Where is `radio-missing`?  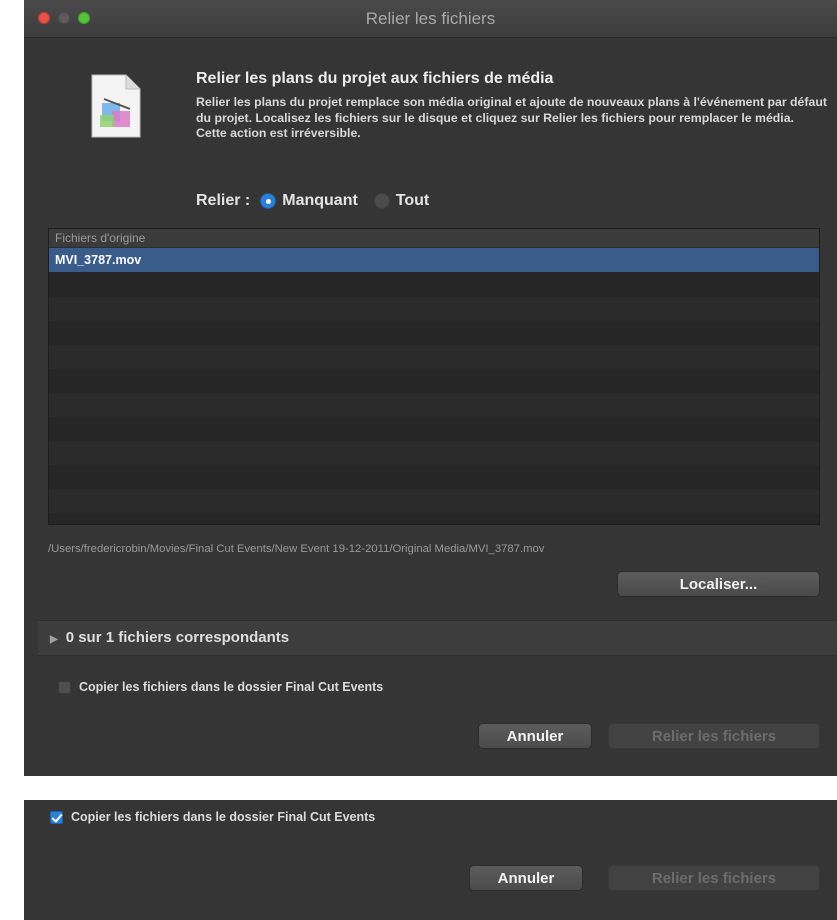
radio-missing is located at coordinates (268, 201).